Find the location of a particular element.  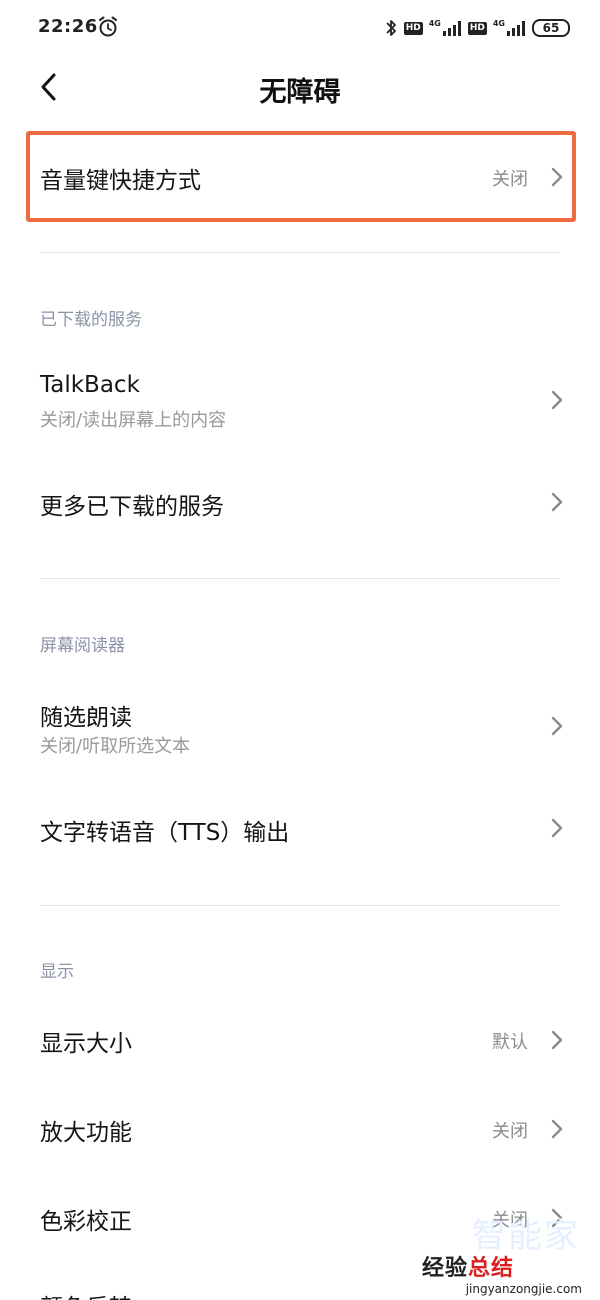

section-label-screen-reader: 屏幕阅读器 is located at coordinates (82, 646).